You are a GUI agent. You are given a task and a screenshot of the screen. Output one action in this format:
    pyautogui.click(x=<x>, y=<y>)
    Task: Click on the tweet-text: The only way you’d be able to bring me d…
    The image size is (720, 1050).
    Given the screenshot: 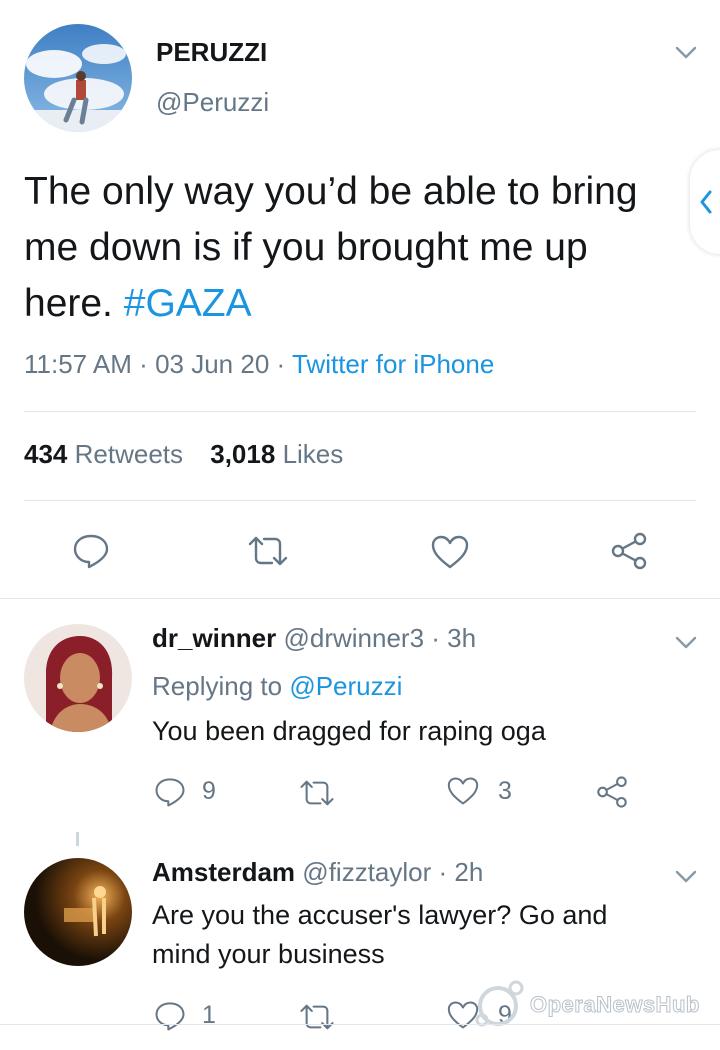 What is the action you would take?
    pyautogui.click(x=350, y=248)
    